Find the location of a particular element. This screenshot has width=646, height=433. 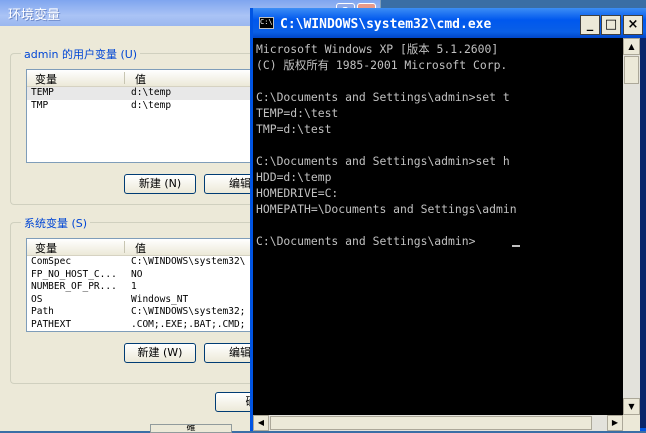

minimize-button: _ is located at coordinates (590, 25).